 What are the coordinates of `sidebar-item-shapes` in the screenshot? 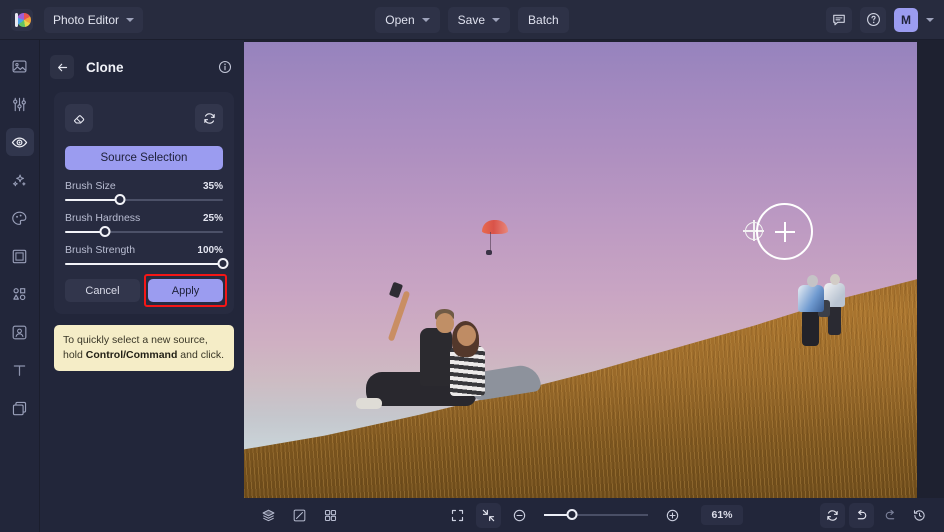 It's located at (20, 294).